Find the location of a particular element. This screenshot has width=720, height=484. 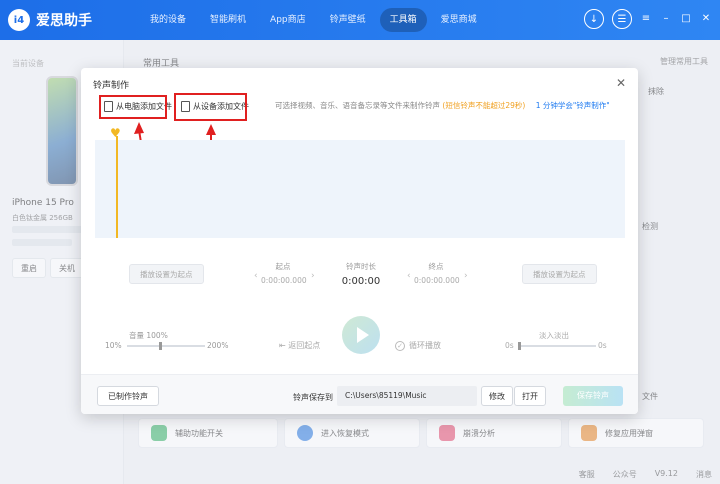

sms-warning: (短信铃声不能超过29秒) is located at coordinates (484, 105).